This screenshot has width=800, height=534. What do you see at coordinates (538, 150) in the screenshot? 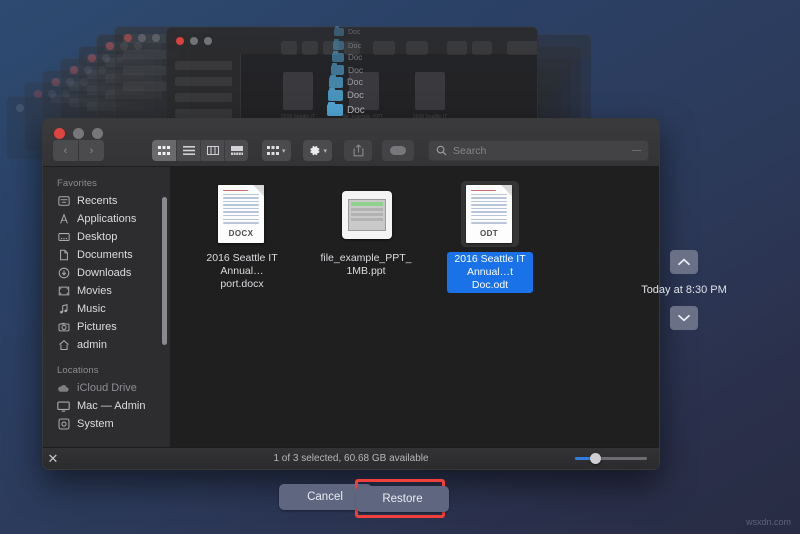
I see `search-field: Search` at bounding box center [538, 150].